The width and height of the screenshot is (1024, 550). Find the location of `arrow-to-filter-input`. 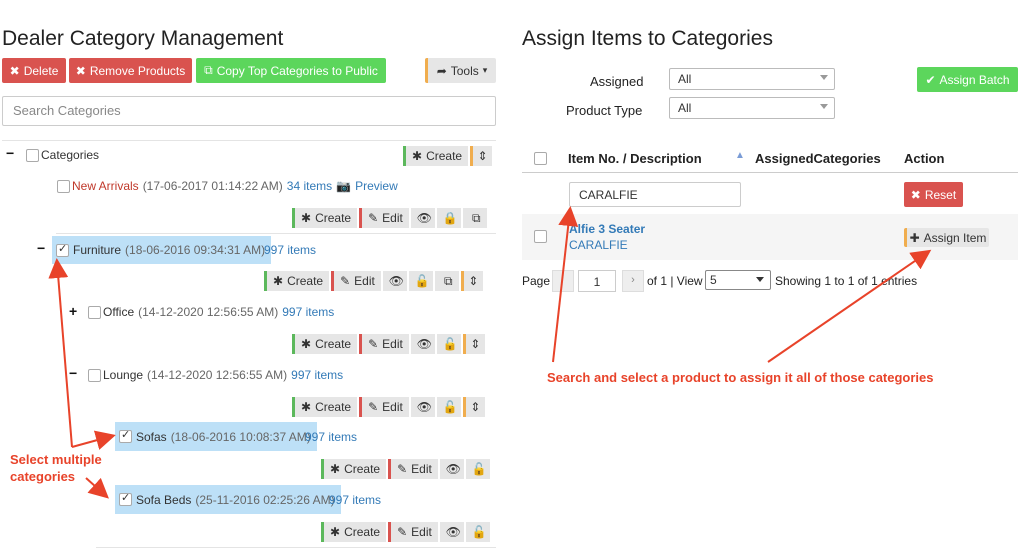

arrow-to-filter-input is located at coordinates (565, 284).